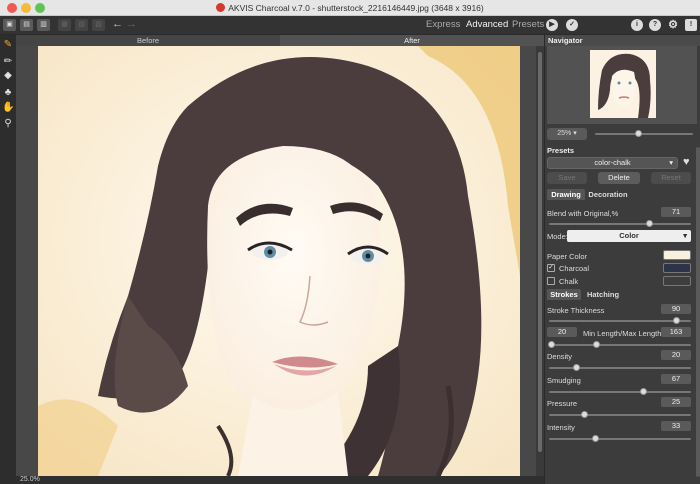 The height and width of the screenshot is (484, 700). What do you see at coordinates (677, 255) in the screenshot?
I see `paper-color-swatch` at bounding box center [677, 255].